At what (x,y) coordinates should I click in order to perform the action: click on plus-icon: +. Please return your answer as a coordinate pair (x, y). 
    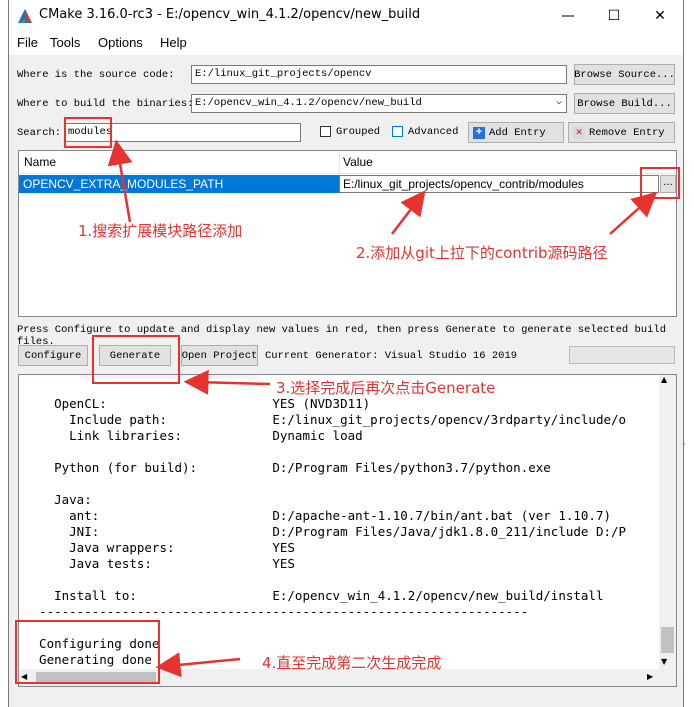
    Looking at the image, I should click on (479, 132).